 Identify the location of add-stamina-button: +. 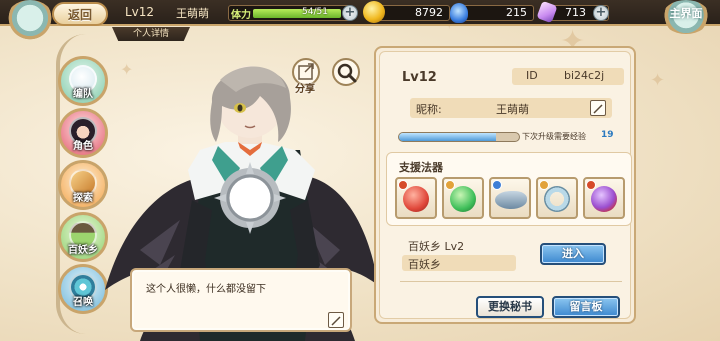
(350, 13).